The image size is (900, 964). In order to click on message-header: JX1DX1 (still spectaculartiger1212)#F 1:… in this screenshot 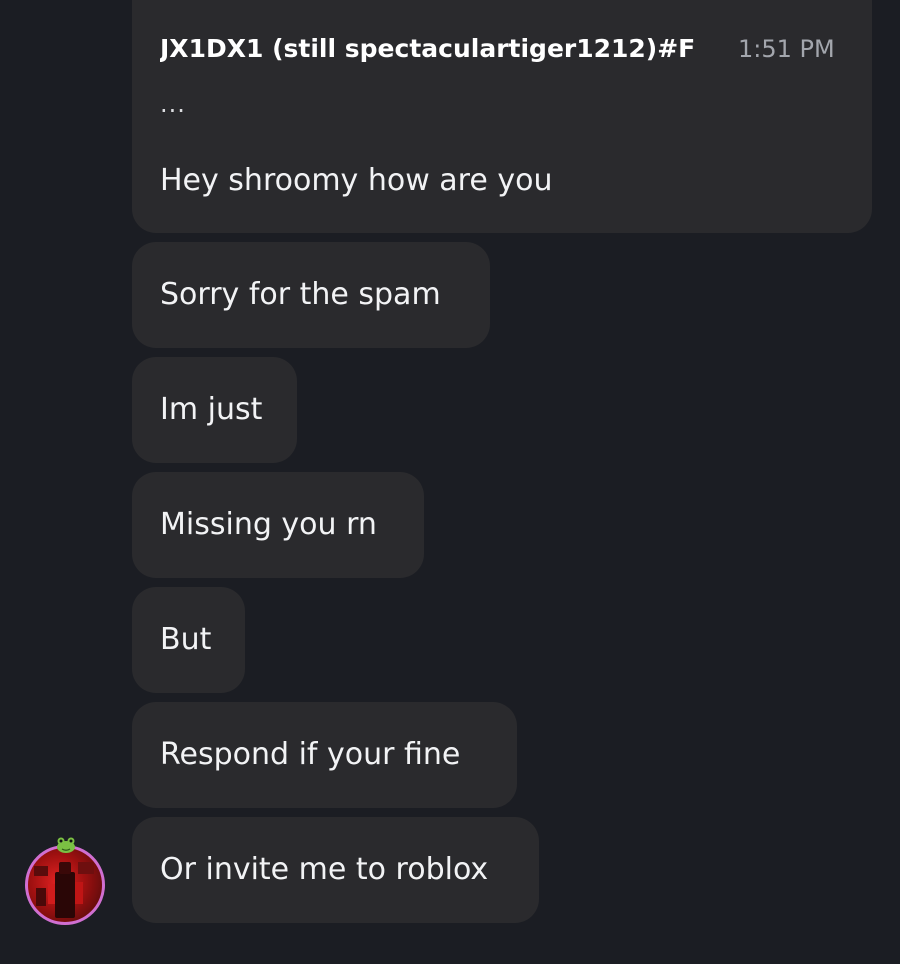, I will do `click(505, 50)`.